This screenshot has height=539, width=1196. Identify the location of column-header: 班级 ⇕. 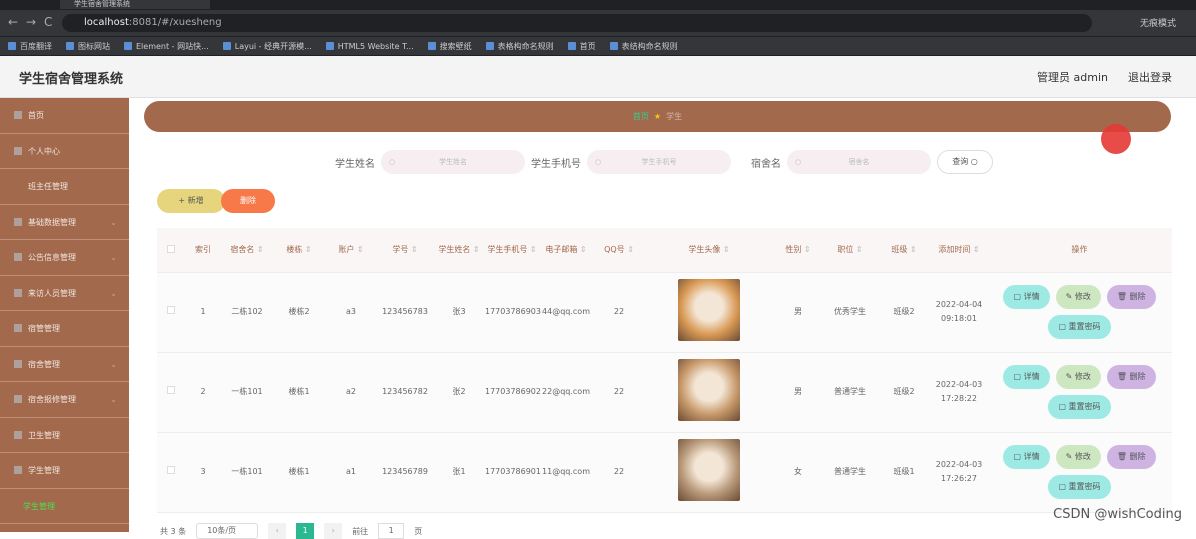
(904, 250).